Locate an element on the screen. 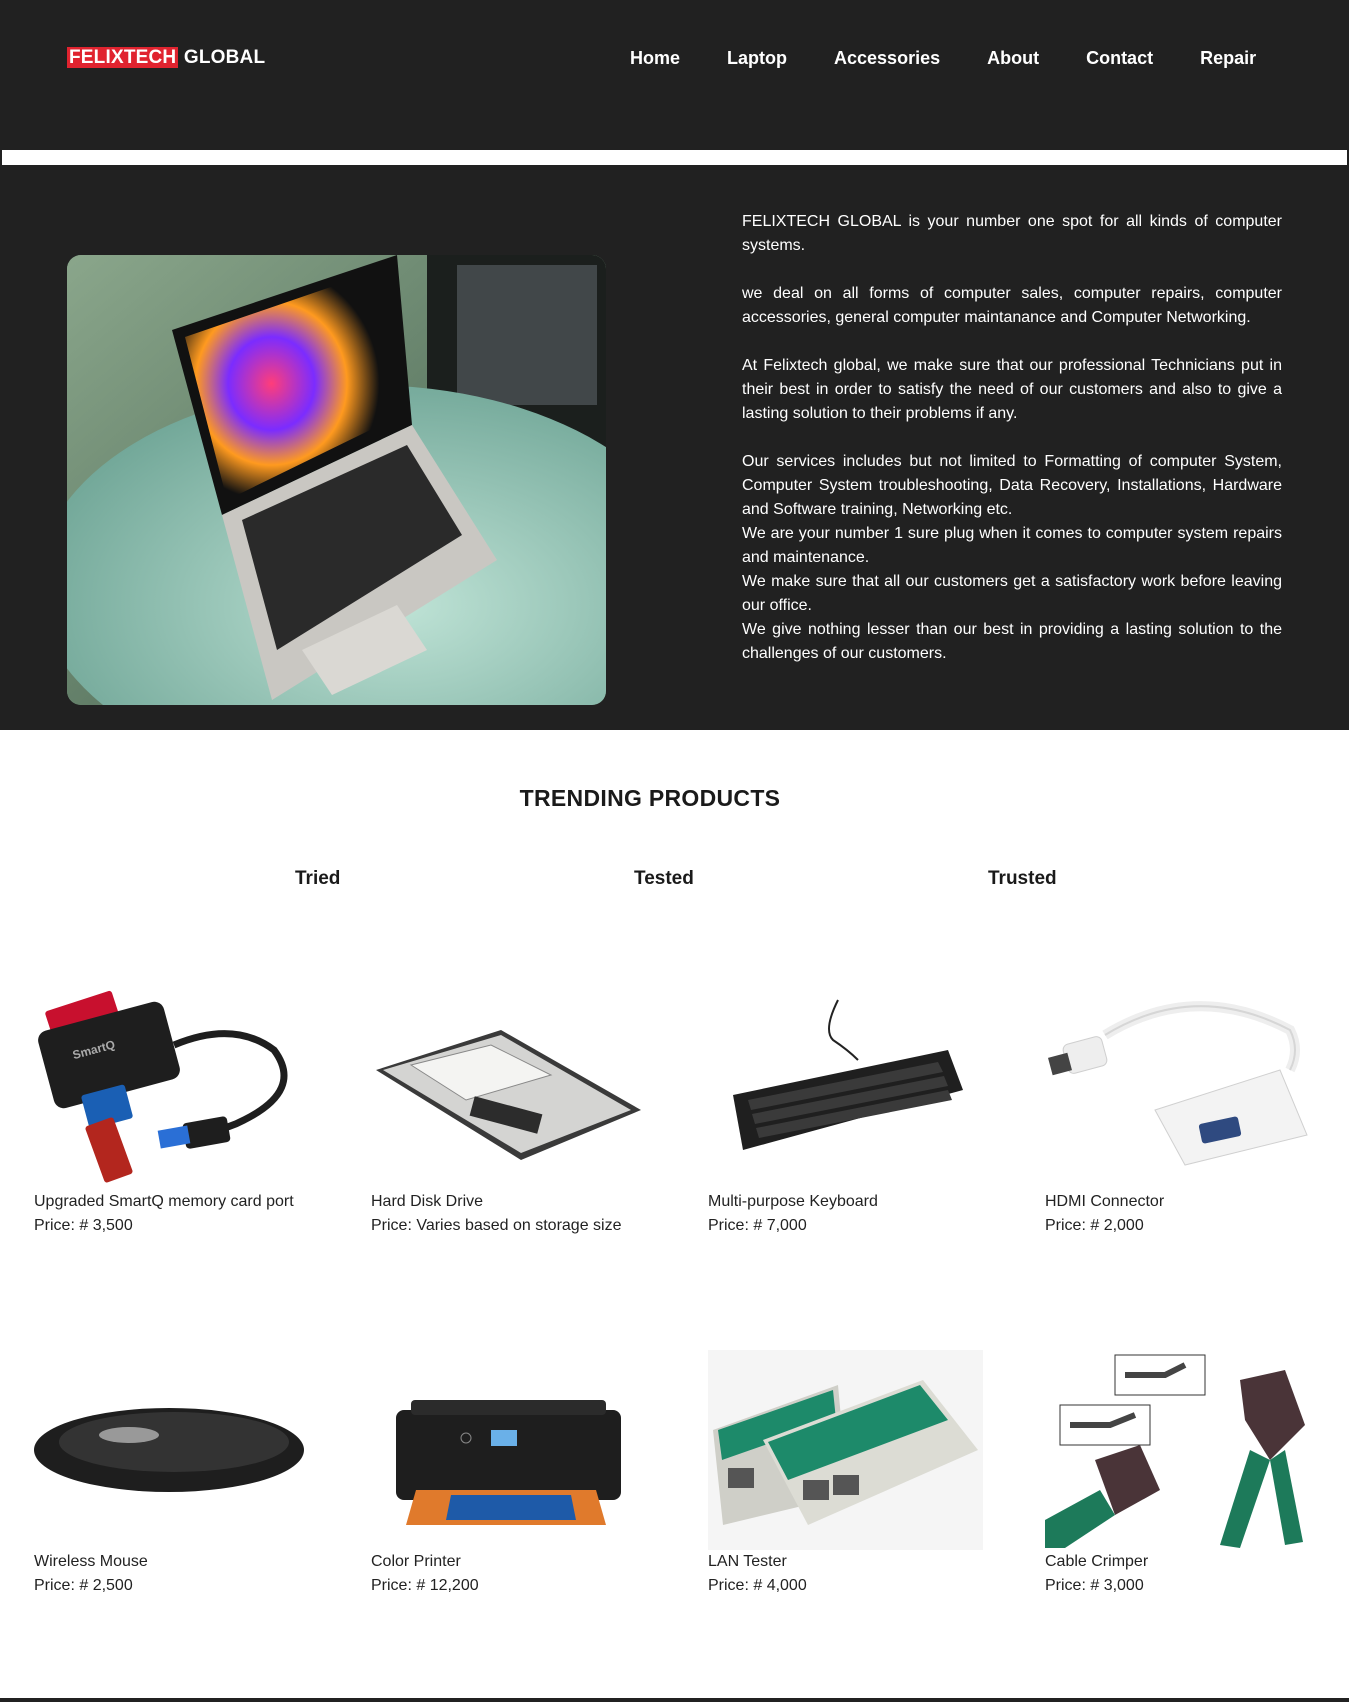  nav-contact: Contact is located at coordinates (1119, 58).